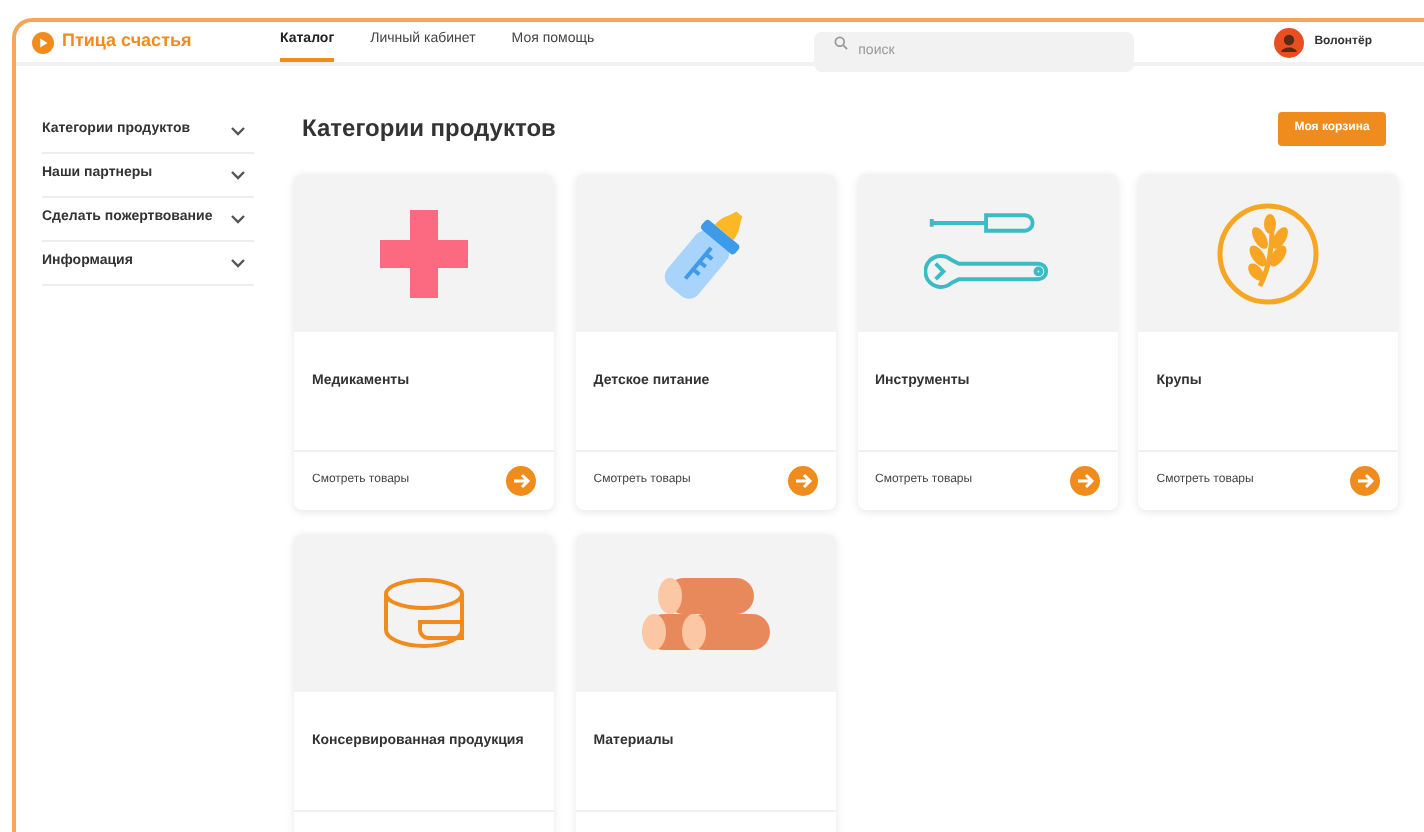 The height and width of the screenshot is (832, 1424). I want to click on tin-can-icon, so click(424, 613).